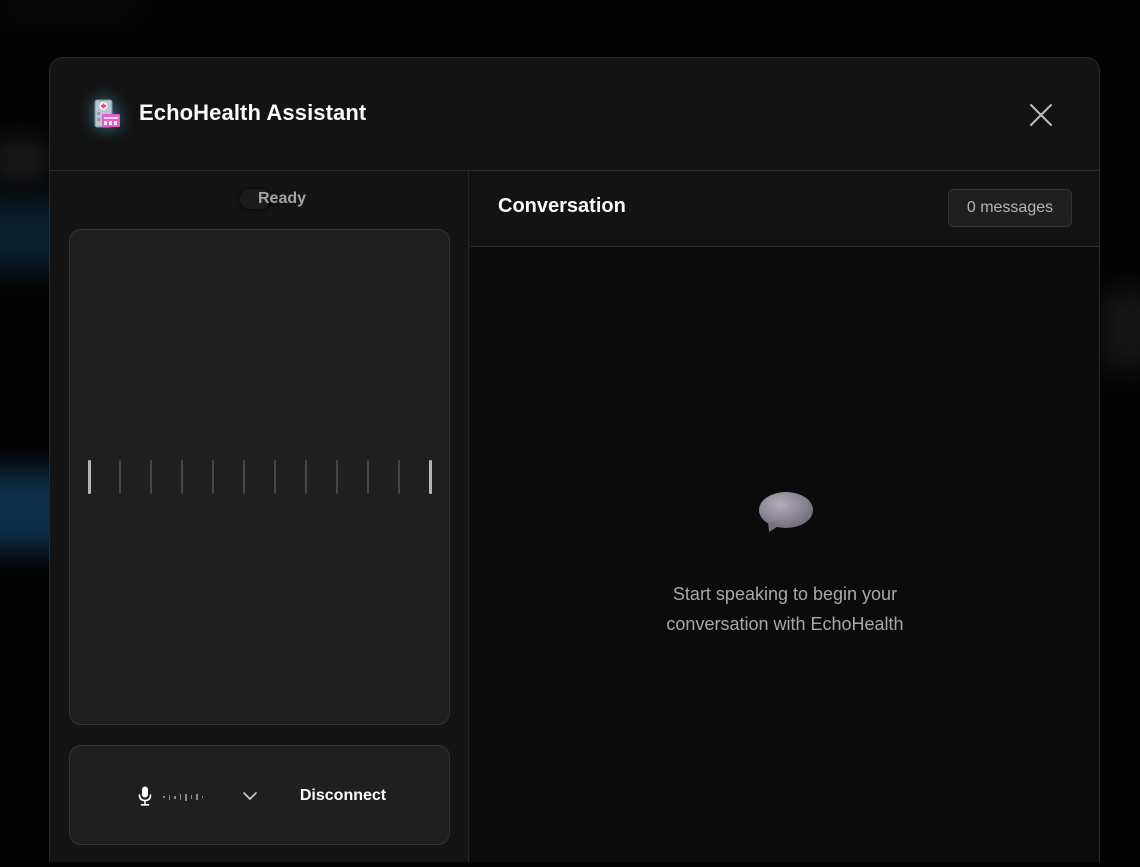 The width and height of the screenshot is (1140, 867). Describe the element at coordinates (259, 795) in the screenshot. I see `call-controls: Disconnect` at that location.